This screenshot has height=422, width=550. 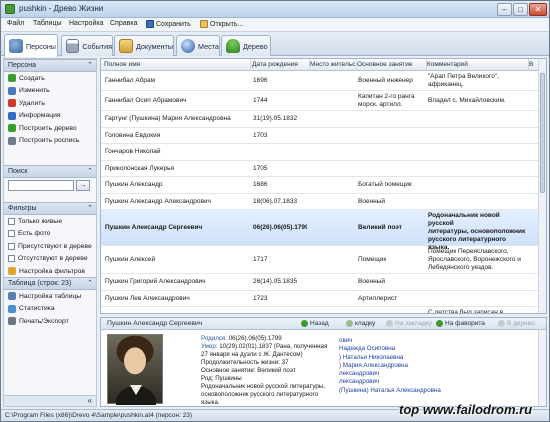 What do you see at coordinates (319, 152) in the screenshot?
I see `table-row: Гончаров Николай` at bounding box center [319, 152].